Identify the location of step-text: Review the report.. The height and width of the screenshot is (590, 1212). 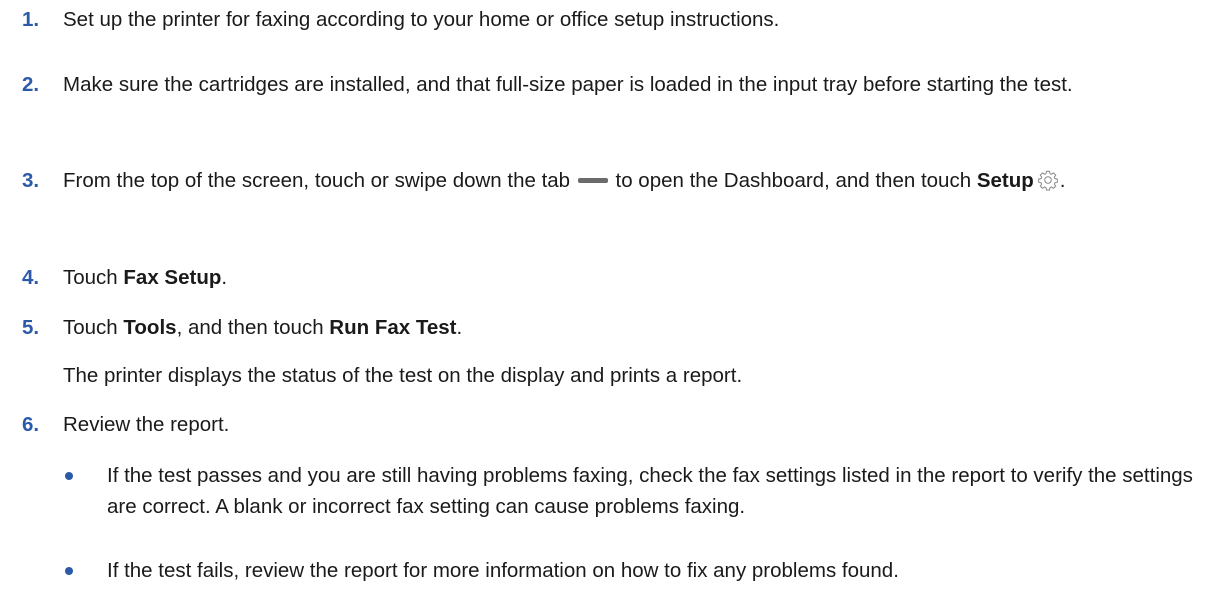
(146, 424).